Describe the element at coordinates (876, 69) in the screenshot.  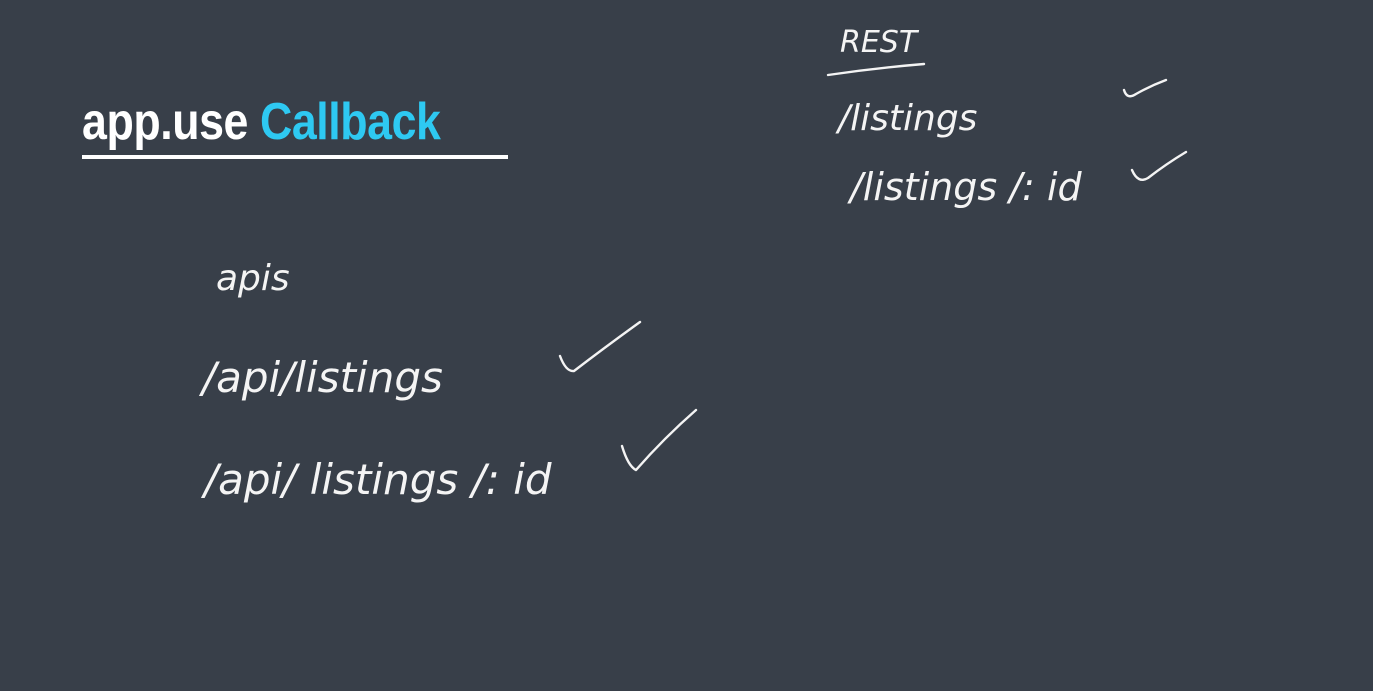
I see `rest-underline` at that location.